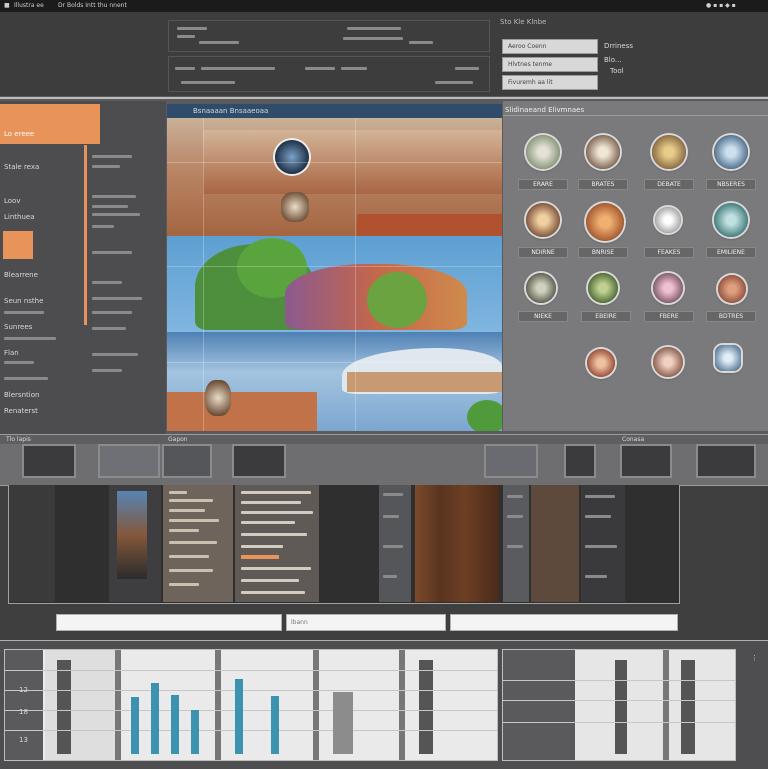 The height and width of the screenshot is (769, 768). I want to click on scroll-column, so click(395, 543).